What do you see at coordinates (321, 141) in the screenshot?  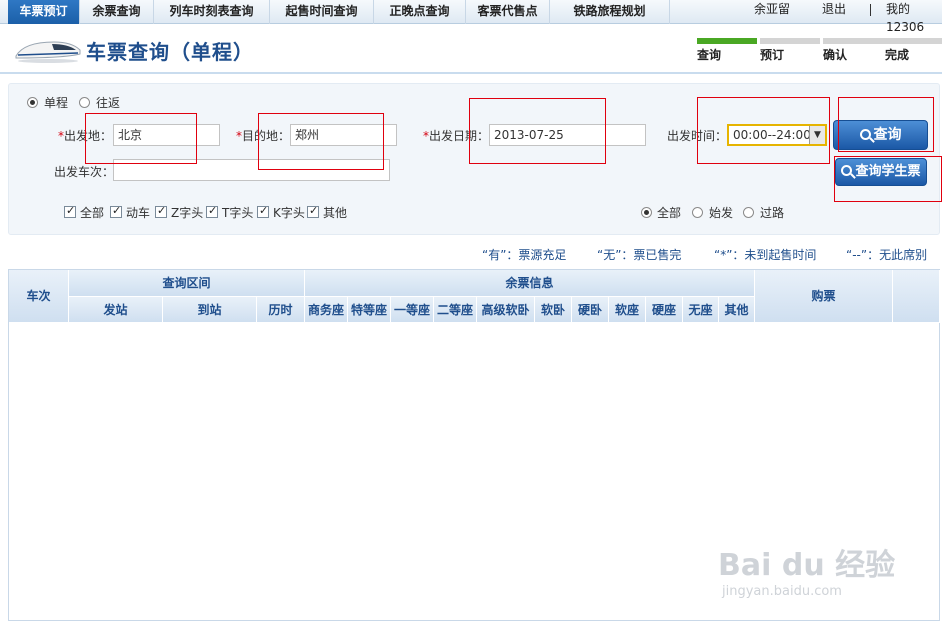 I see `annotation-box-to` at bounding box center [321, 141].